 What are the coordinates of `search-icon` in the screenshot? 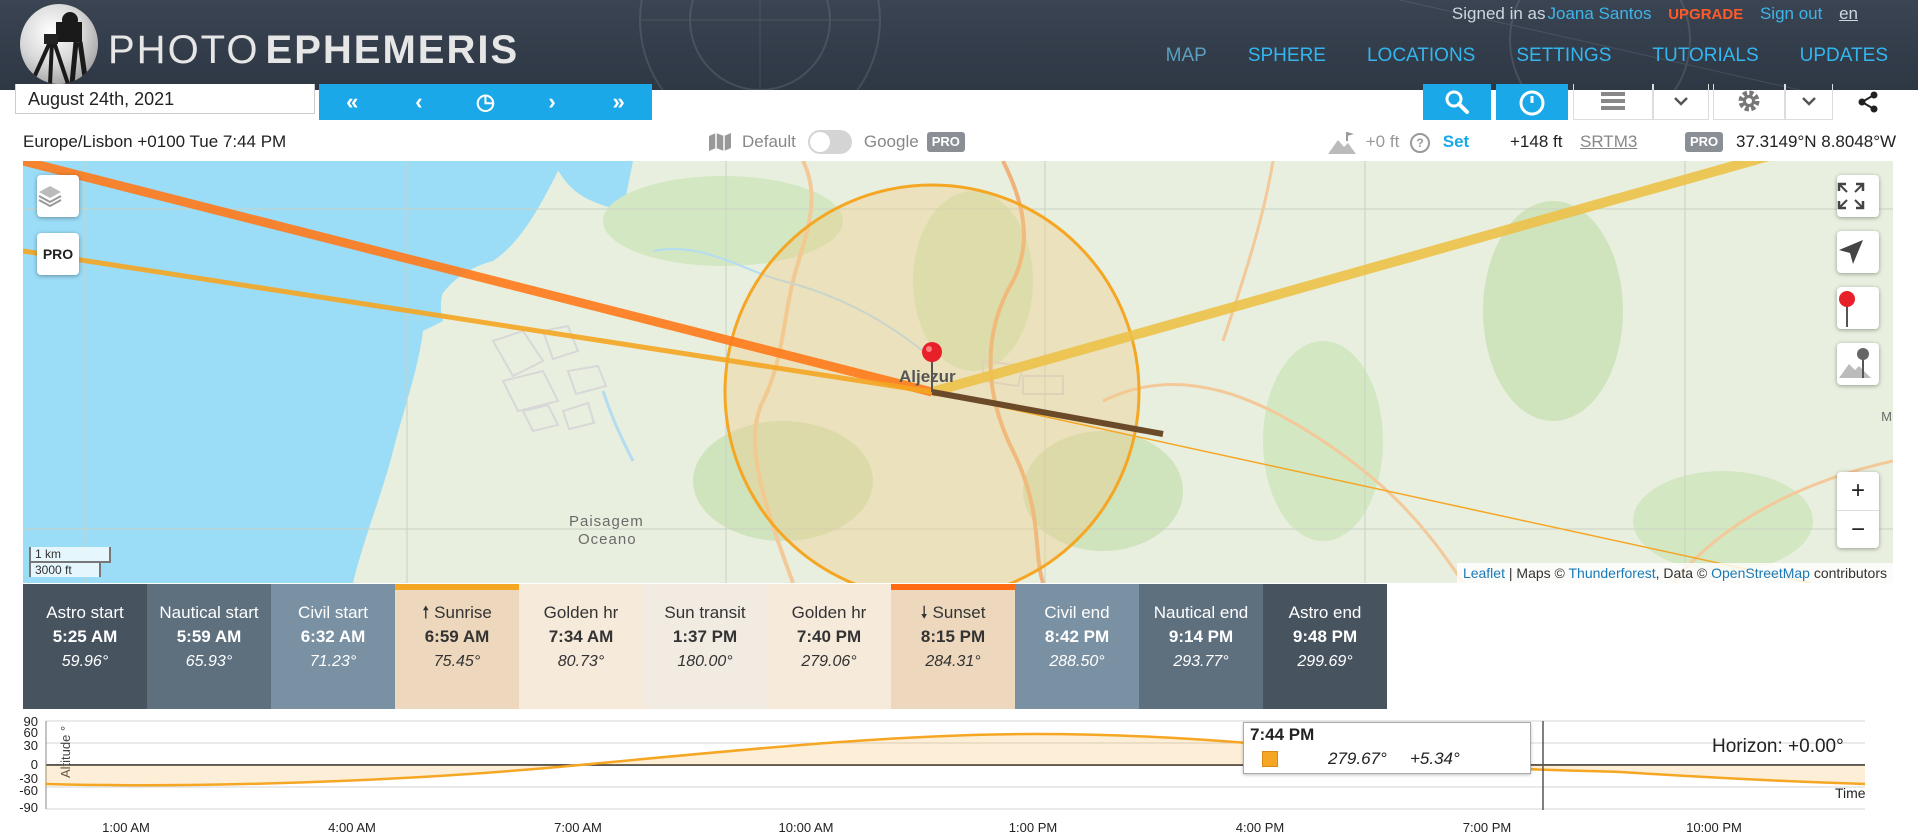 It's located at (1457, 102).